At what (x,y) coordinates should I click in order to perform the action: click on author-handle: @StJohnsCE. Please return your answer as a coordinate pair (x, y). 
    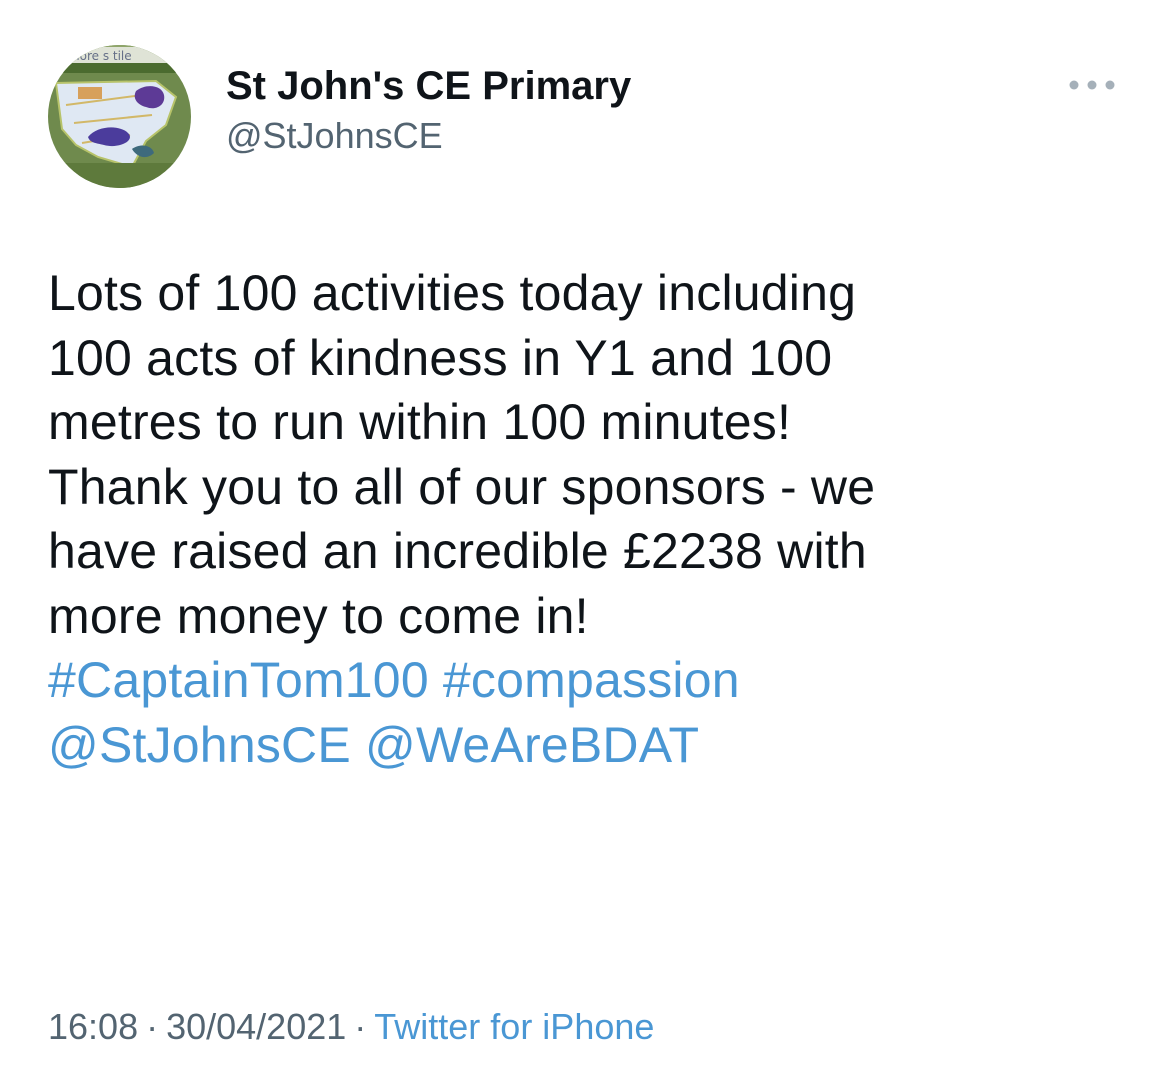
    Looking at the image, I should click on (428, 136).